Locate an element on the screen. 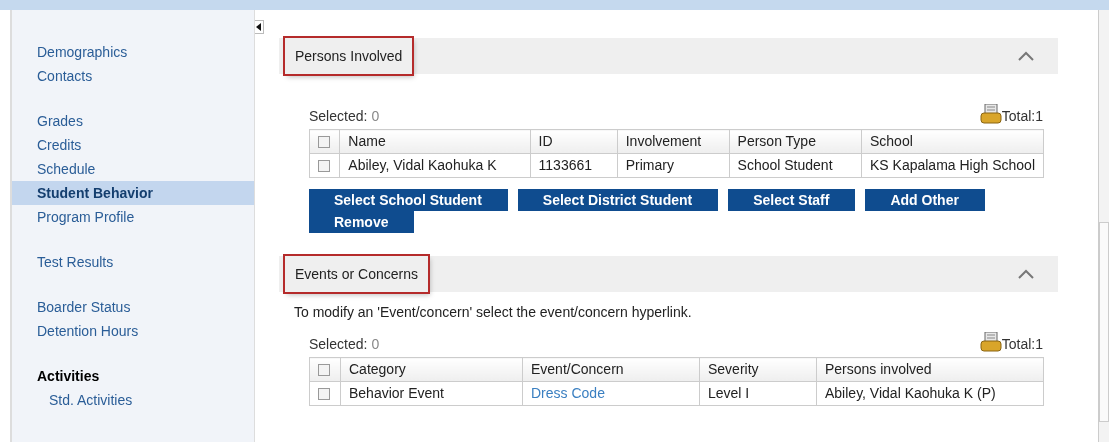 The height and width of the screenshot is (442, 1109). action-button: Add Other is located at coordinates (925, 200).